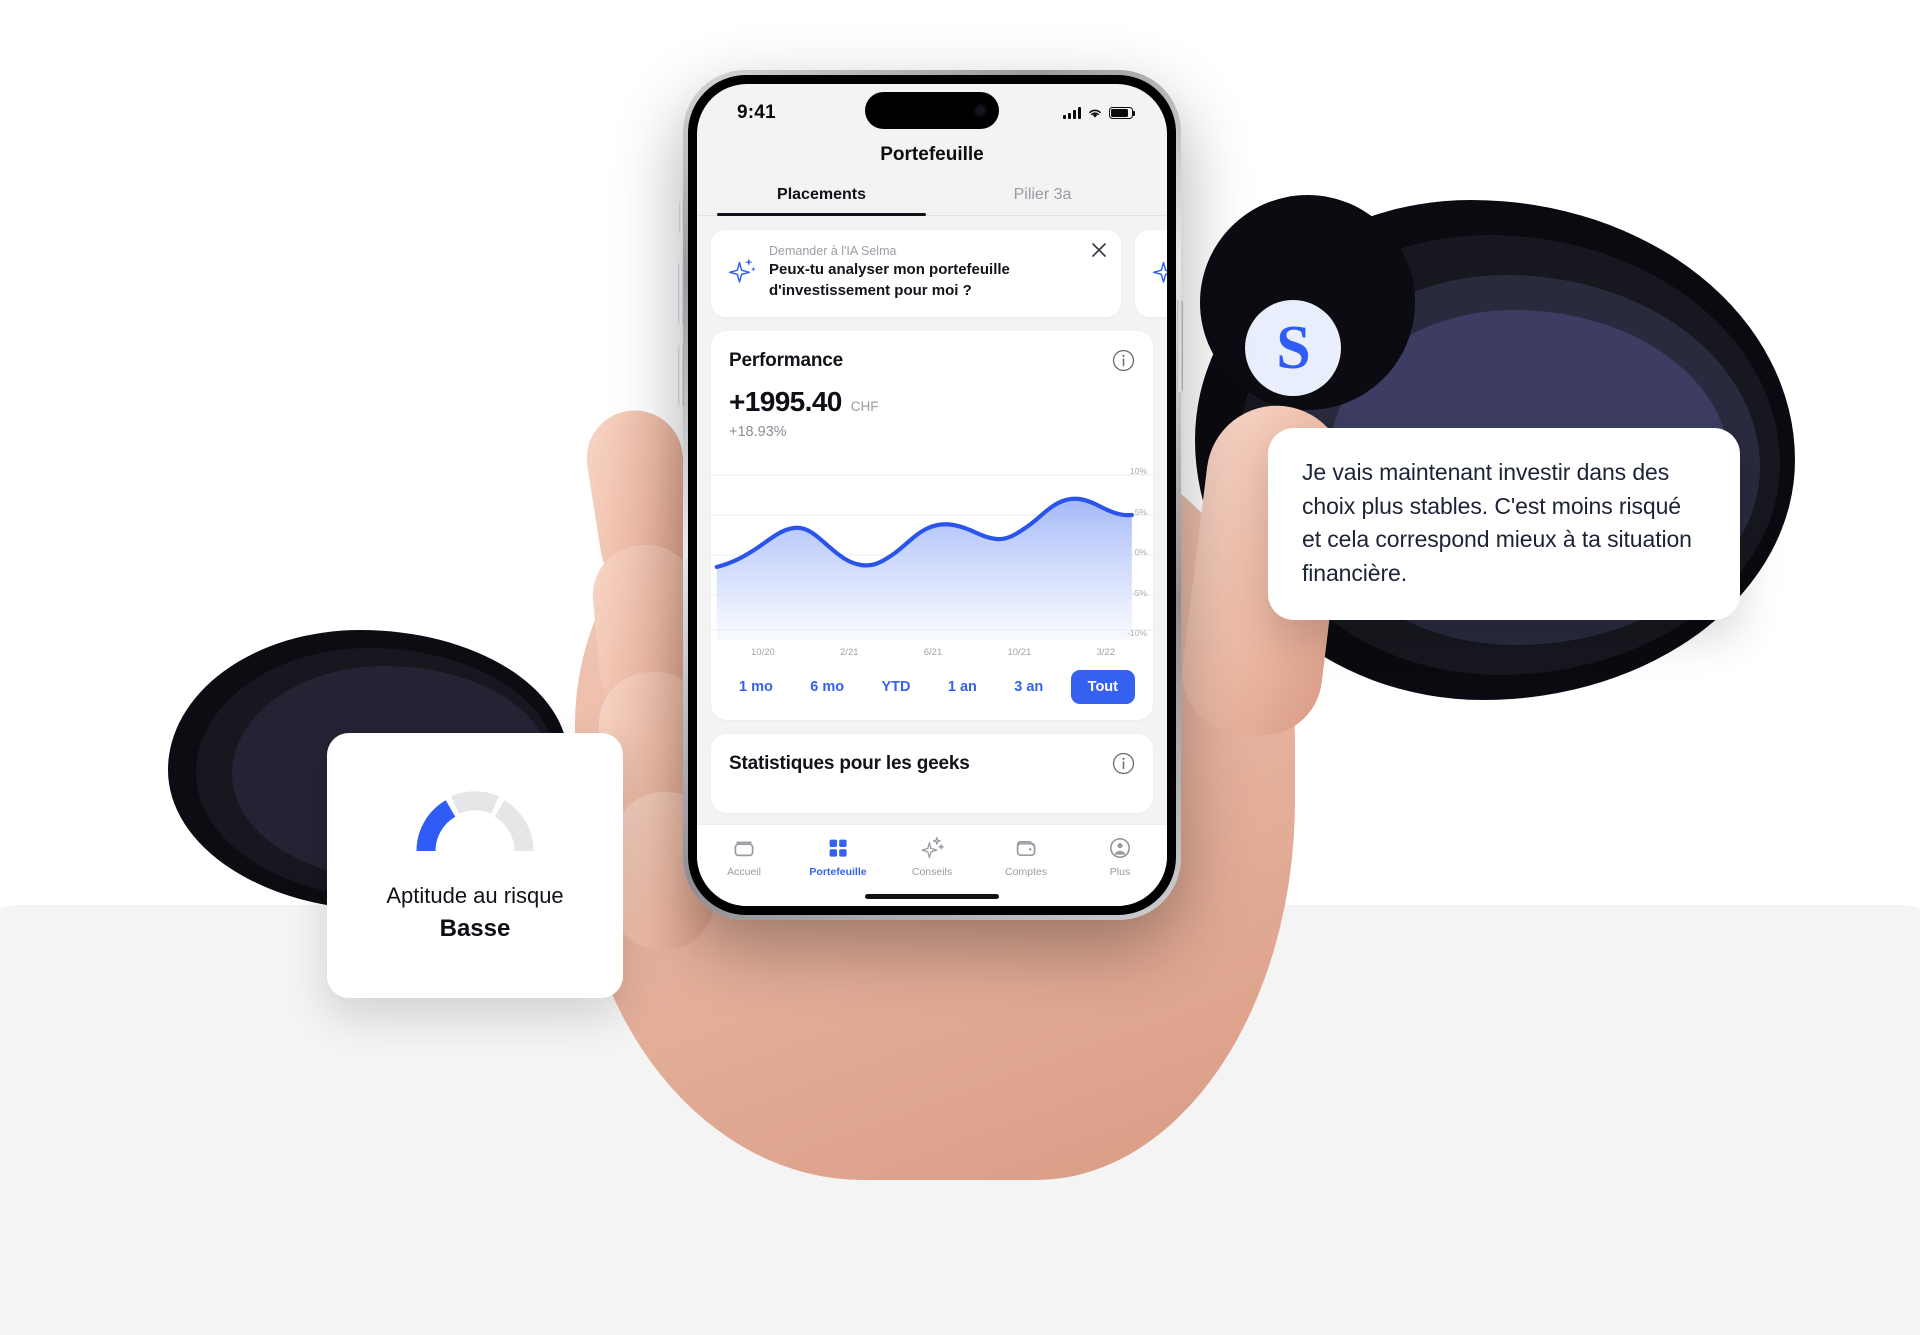 The height and width of the screenshot is (1335, 1920). What do you see at coordinates (785, 402) in the screenshot?
I see `performance-value: +1995.40` at bounding box center [785, 402].